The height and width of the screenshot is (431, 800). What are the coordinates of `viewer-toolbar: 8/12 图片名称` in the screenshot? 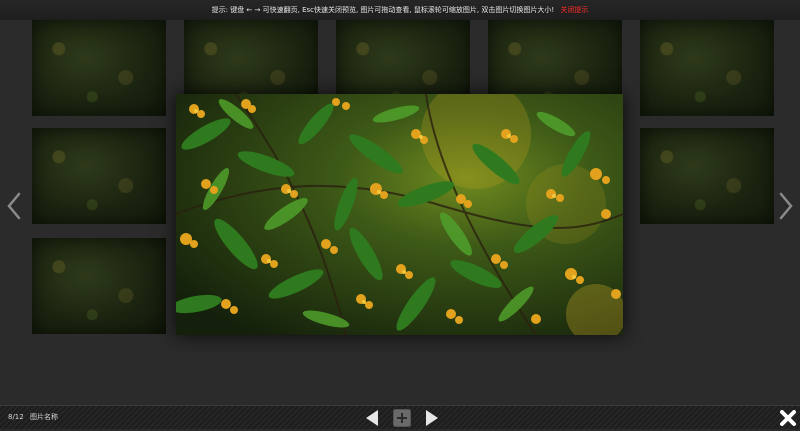 It's located at (400, 417).